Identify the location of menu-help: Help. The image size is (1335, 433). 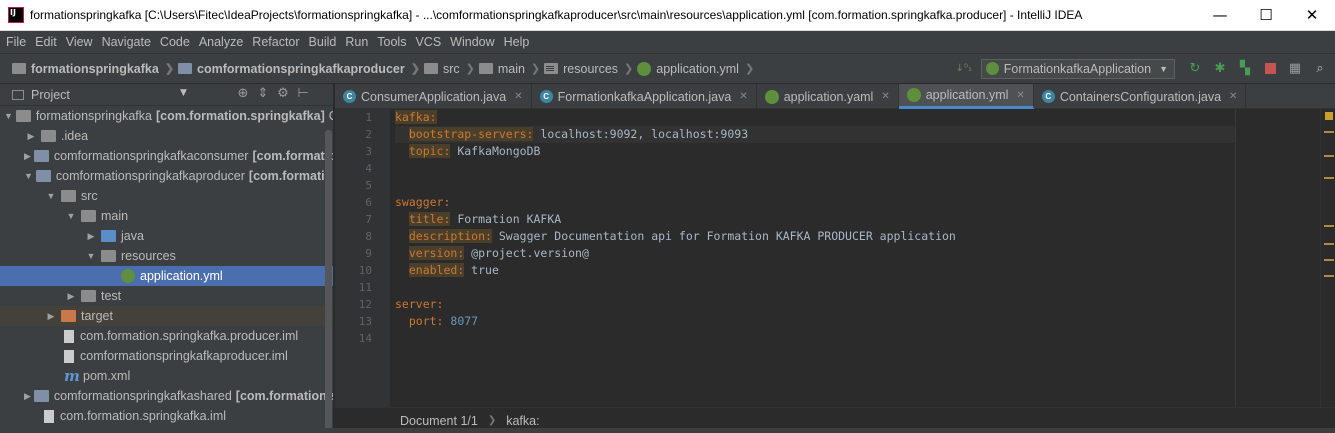
(517, 42).